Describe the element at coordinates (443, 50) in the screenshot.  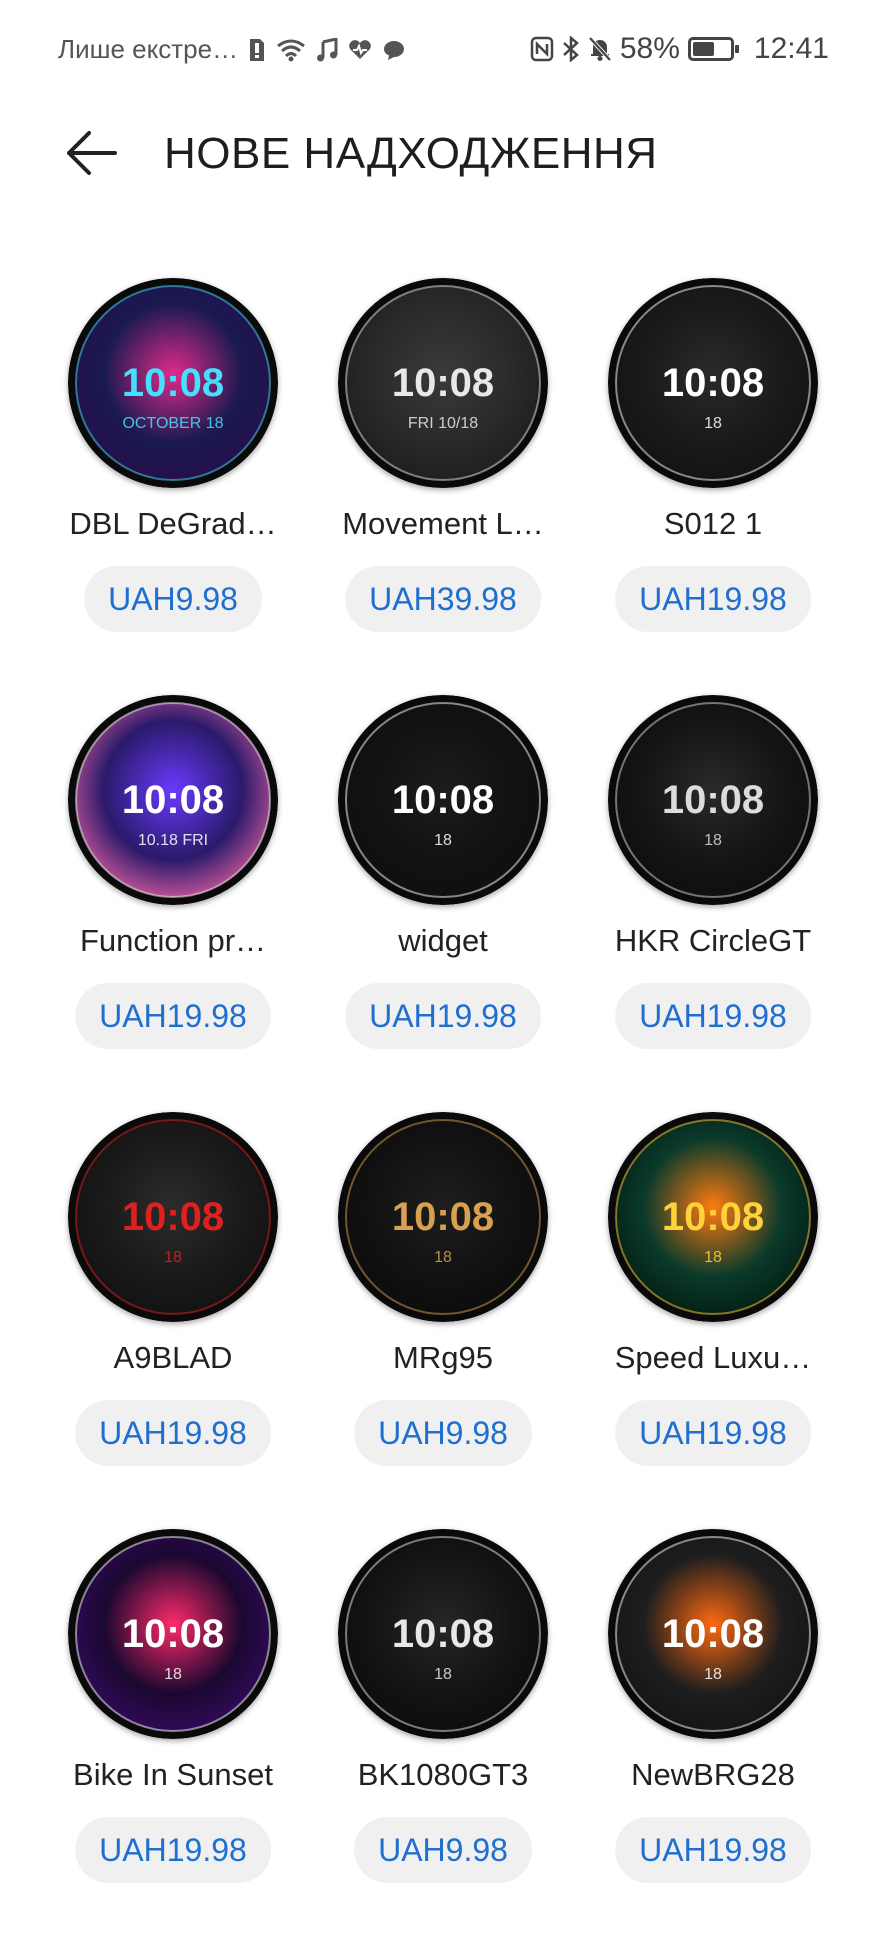
I see `status-bar: Лише екстре… 58% 12:41` at that location.